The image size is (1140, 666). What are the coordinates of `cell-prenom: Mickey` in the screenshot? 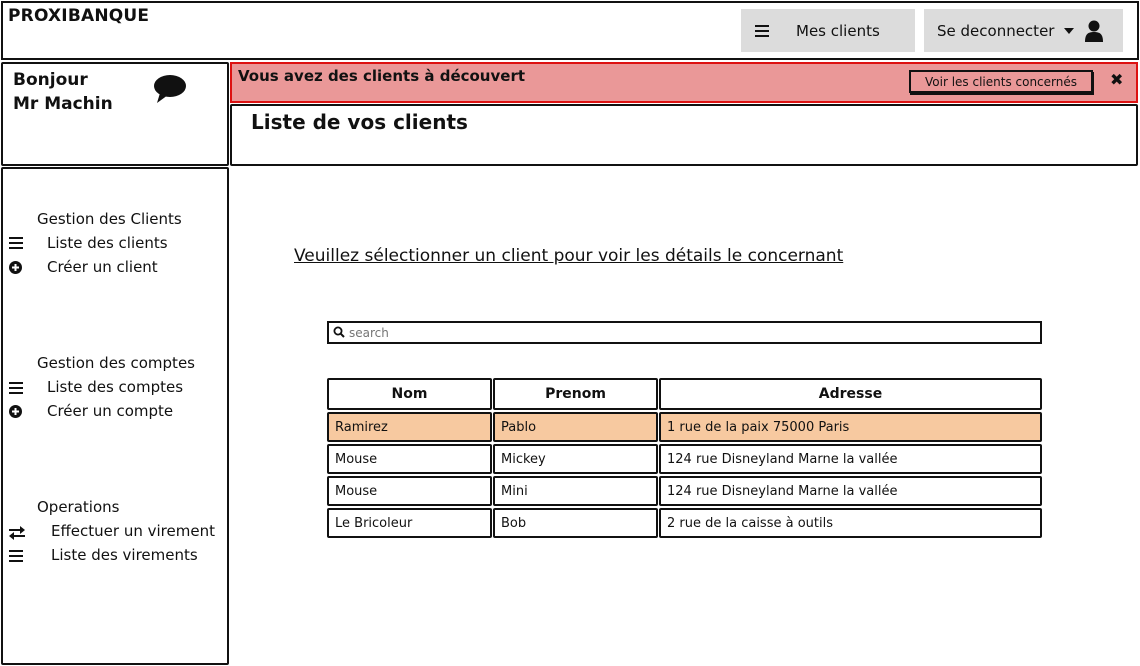 It's located at (575, 459).